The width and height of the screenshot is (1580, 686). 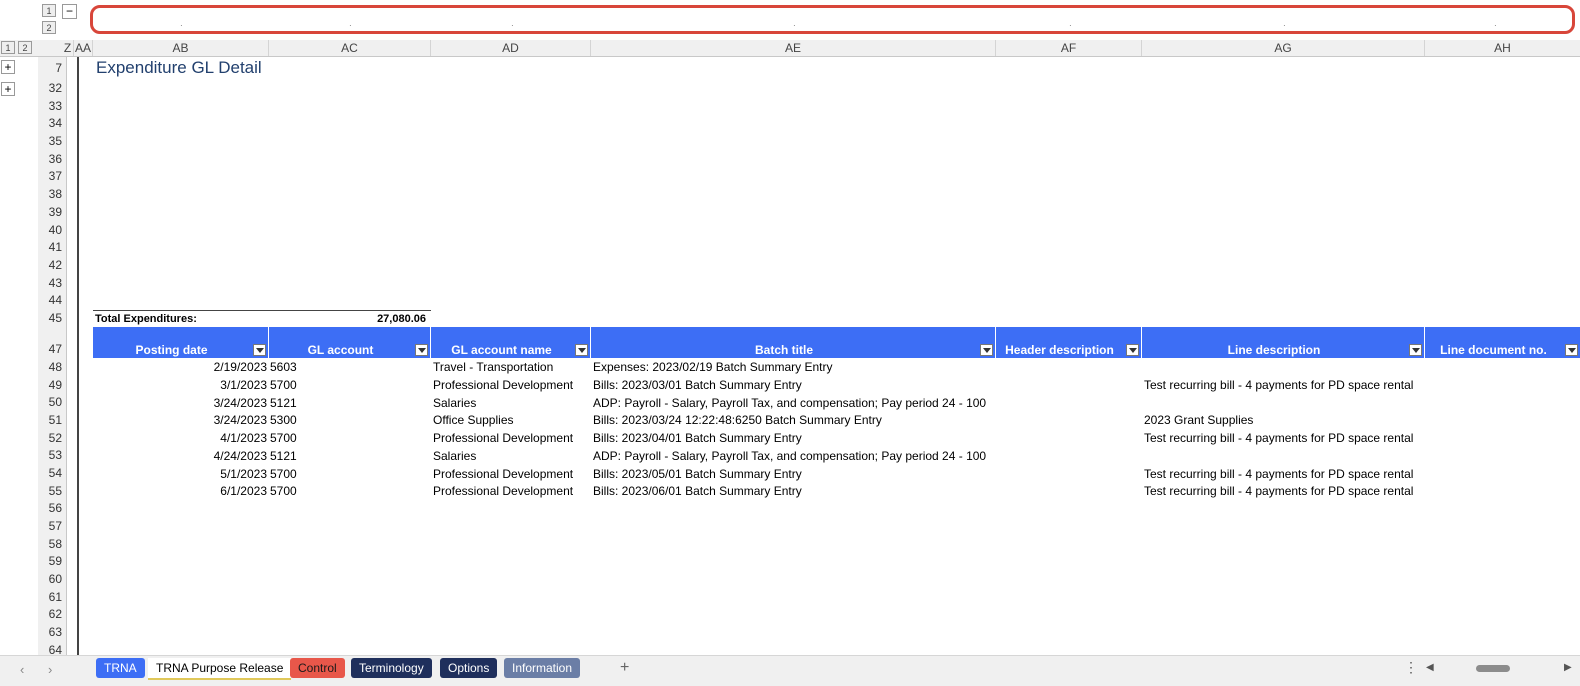 I want to click on column-header-aa: AA, so click(x=83, y=48).